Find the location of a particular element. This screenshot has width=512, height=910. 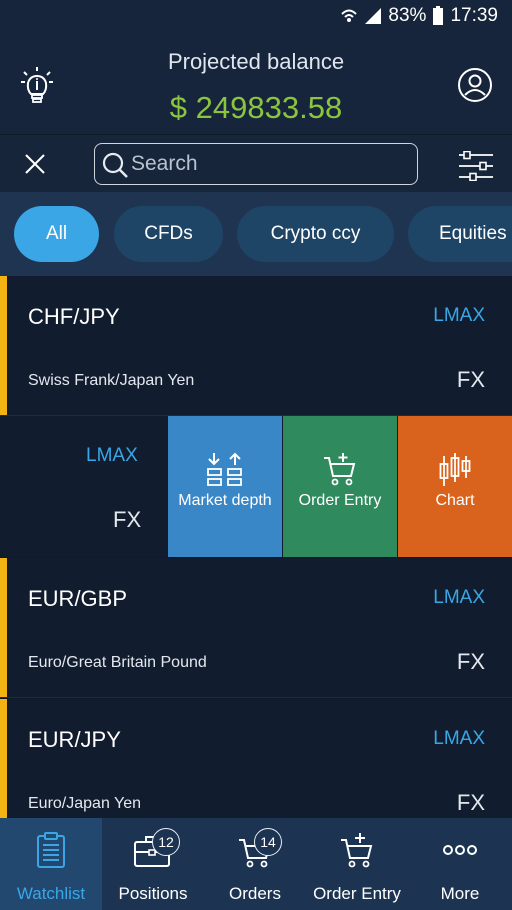

nav-positions-label: Positions is located at coordinates (153, 893).